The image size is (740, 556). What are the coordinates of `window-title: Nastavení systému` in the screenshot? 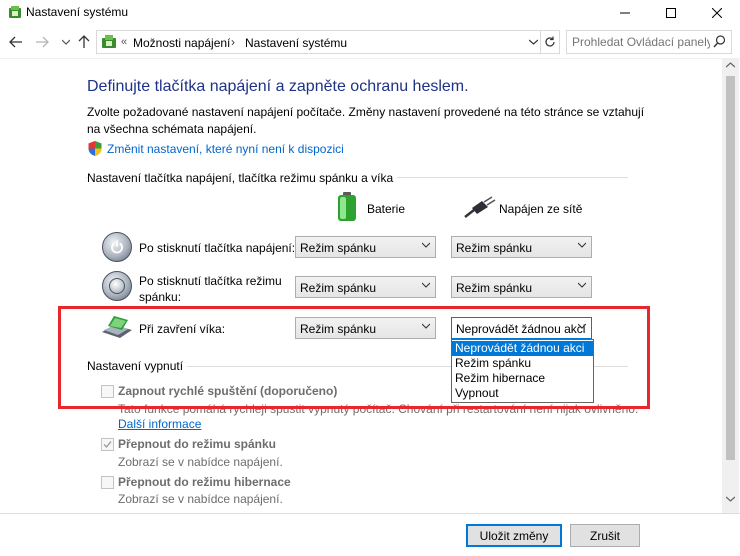 It's located at (77, 12).